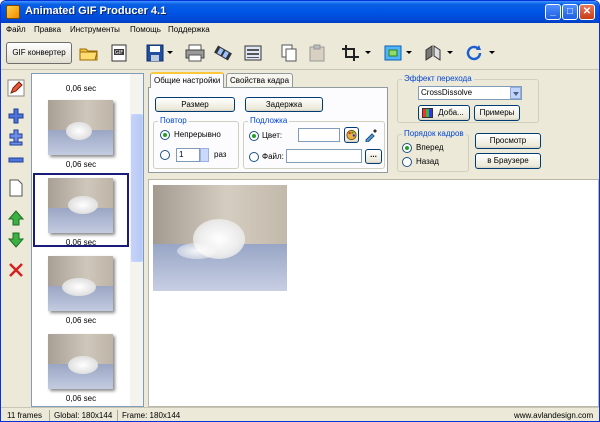 This screenshot has width=600, height=422. What do you see at coordinates (300, 30) in the screenshot?
I see `menu-bar: Файл Правка Инструменты Помощь Поддержка` at bounding box center [300, 30].